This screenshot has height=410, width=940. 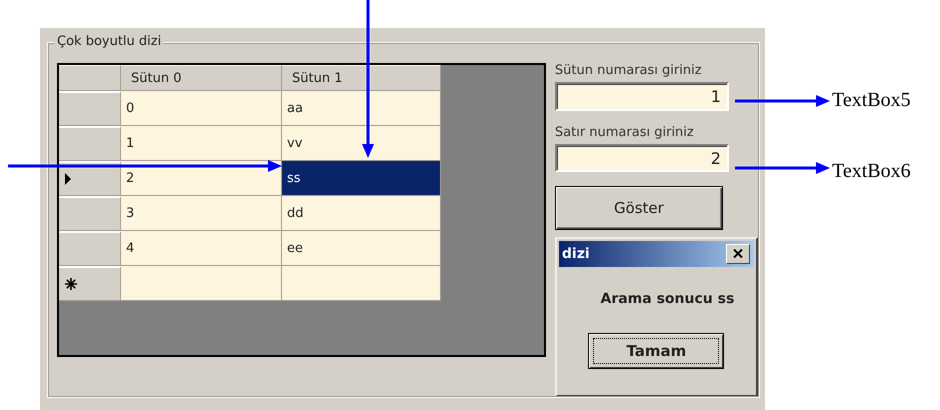 I want to click on table-cell: dd, so click(x=361, y=213).